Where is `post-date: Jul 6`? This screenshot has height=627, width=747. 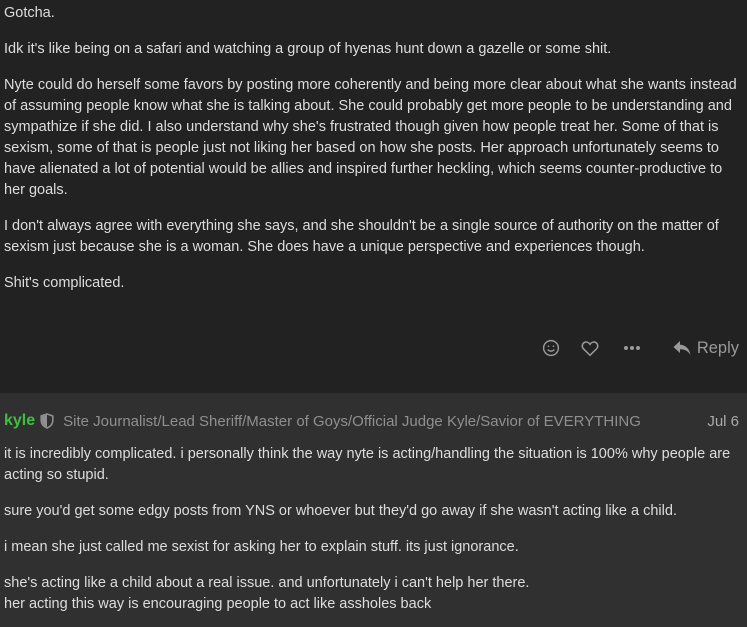
post-date: Jul 6 is located at coordinates (723, 421).